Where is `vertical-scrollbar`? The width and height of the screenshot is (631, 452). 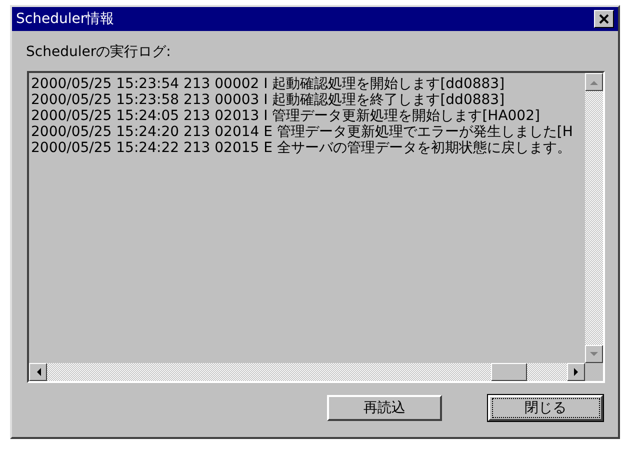
vertical-scrollbar is located at coordinates (594, 218).